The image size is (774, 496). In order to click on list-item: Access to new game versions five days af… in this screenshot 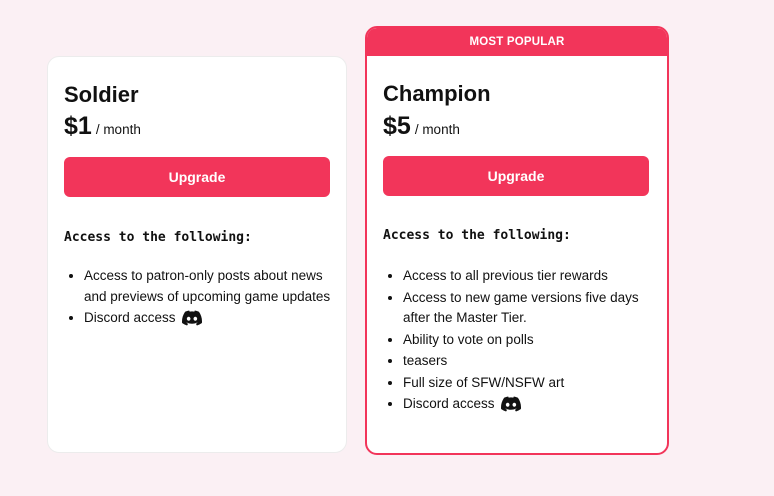, I will do `click(528, 308)`.